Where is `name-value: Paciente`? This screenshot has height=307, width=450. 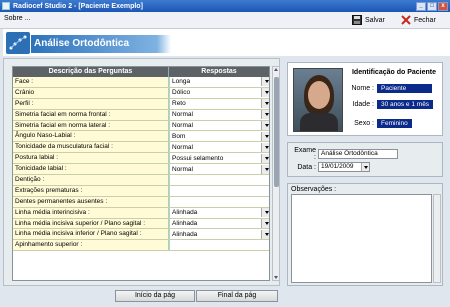 name-value: Paciente is located at coordinates (404, 88).